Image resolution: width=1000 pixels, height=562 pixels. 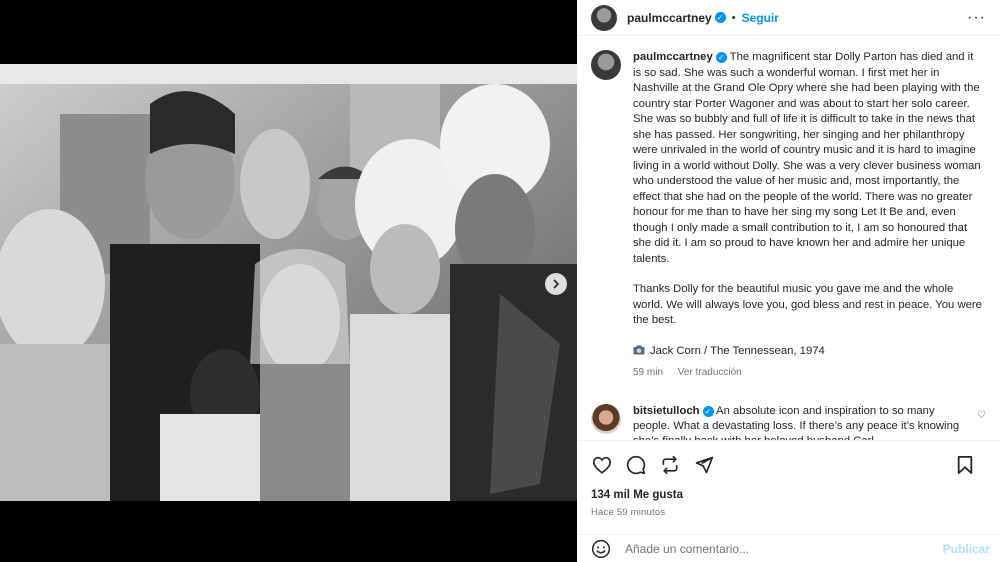 What do you see at coordinates (673, 57) in the screenshot?
I see `caption-username: paulmccartney` at bounding box center [673, 57].